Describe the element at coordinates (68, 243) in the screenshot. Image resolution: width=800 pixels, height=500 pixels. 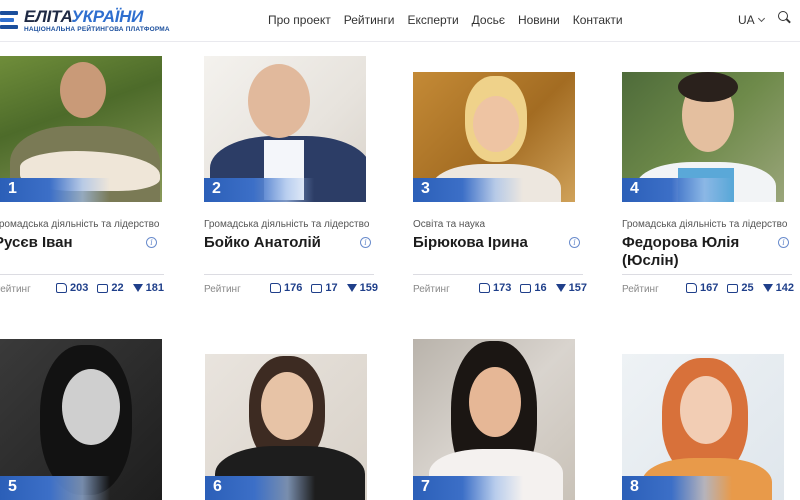
I see `person-name: Русєв Іван` at that location.